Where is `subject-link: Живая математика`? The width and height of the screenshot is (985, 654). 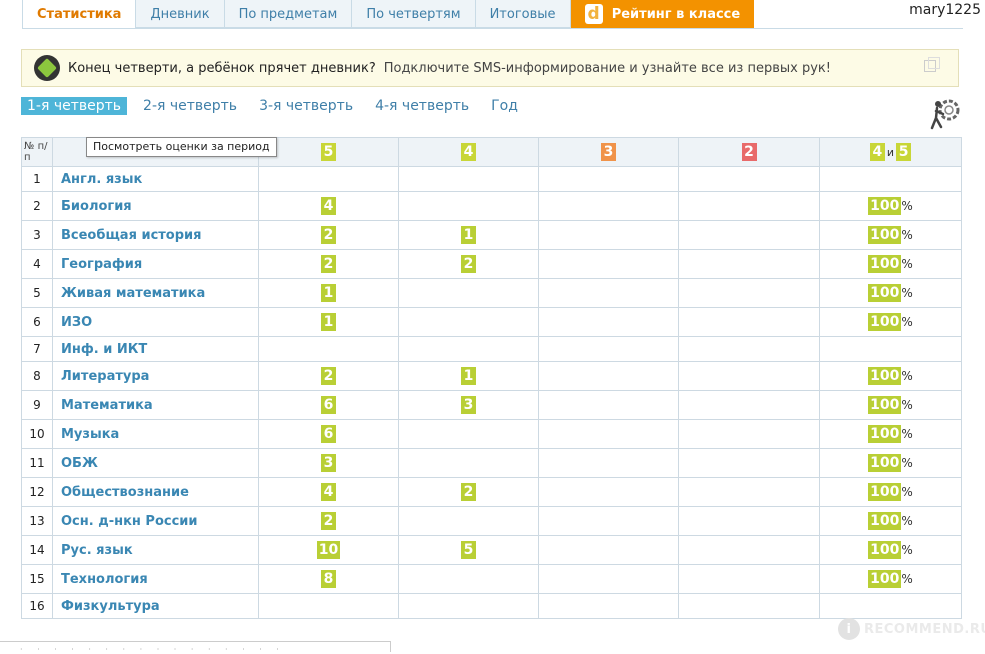 subject-link: Живая математика is located at coordinates (155, 293).